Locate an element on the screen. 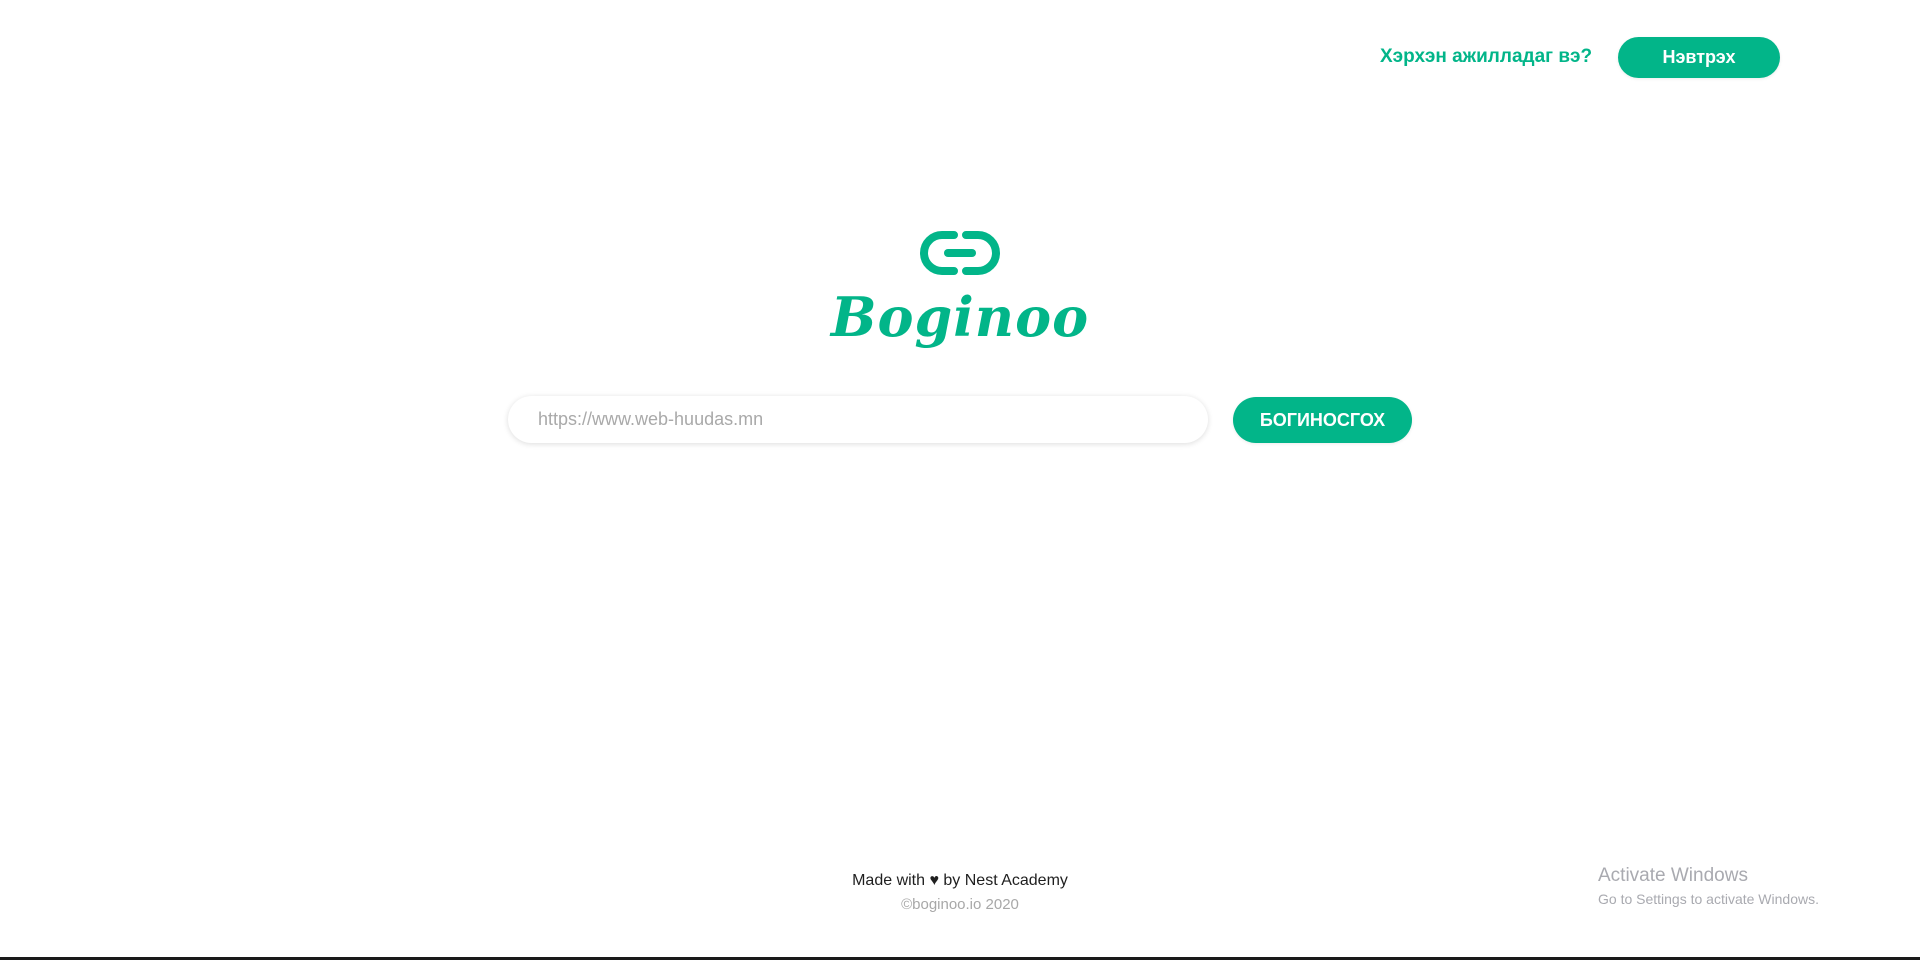 This screenshot has height=960, width=1920. shorten-button: БОГИНОСГОХ is located at coordinates (1322, 420).